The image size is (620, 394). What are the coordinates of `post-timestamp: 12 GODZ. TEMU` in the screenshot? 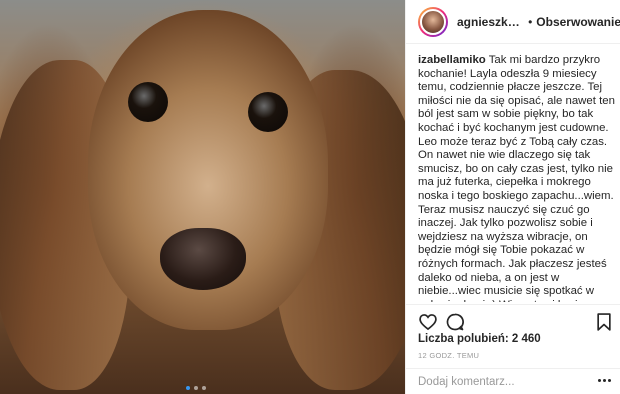 It's located at (448, 355).